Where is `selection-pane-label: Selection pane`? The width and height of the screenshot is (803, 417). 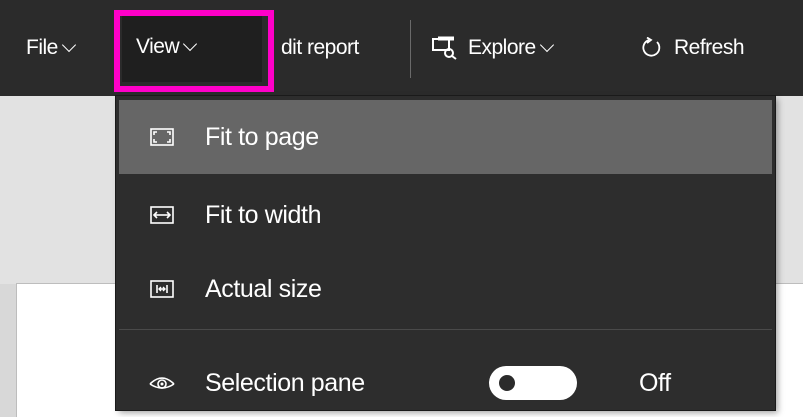 selection-pane-label: Selection pane is located at coordinates (285, 382).